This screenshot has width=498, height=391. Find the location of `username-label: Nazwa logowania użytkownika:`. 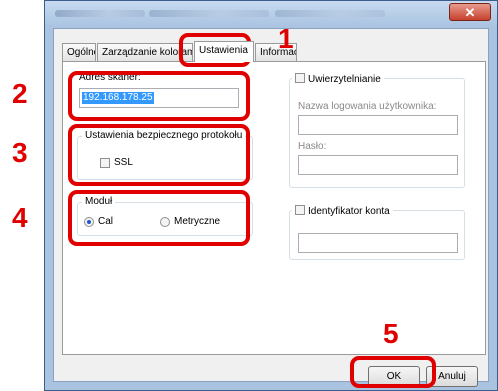

username-label: Nazwa logowania użytkownika: is located at coordinates (367, 106).